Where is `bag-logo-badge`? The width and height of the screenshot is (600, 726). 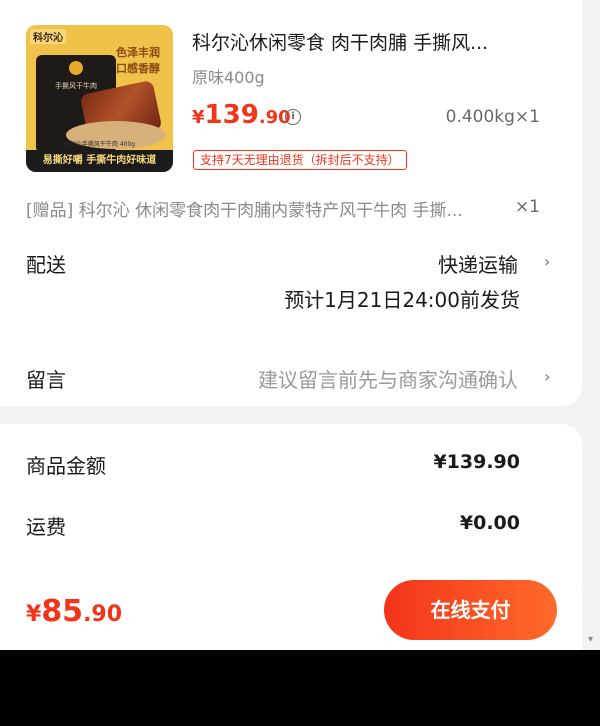
bag-logo-badge is located at coordinates (76, 68).